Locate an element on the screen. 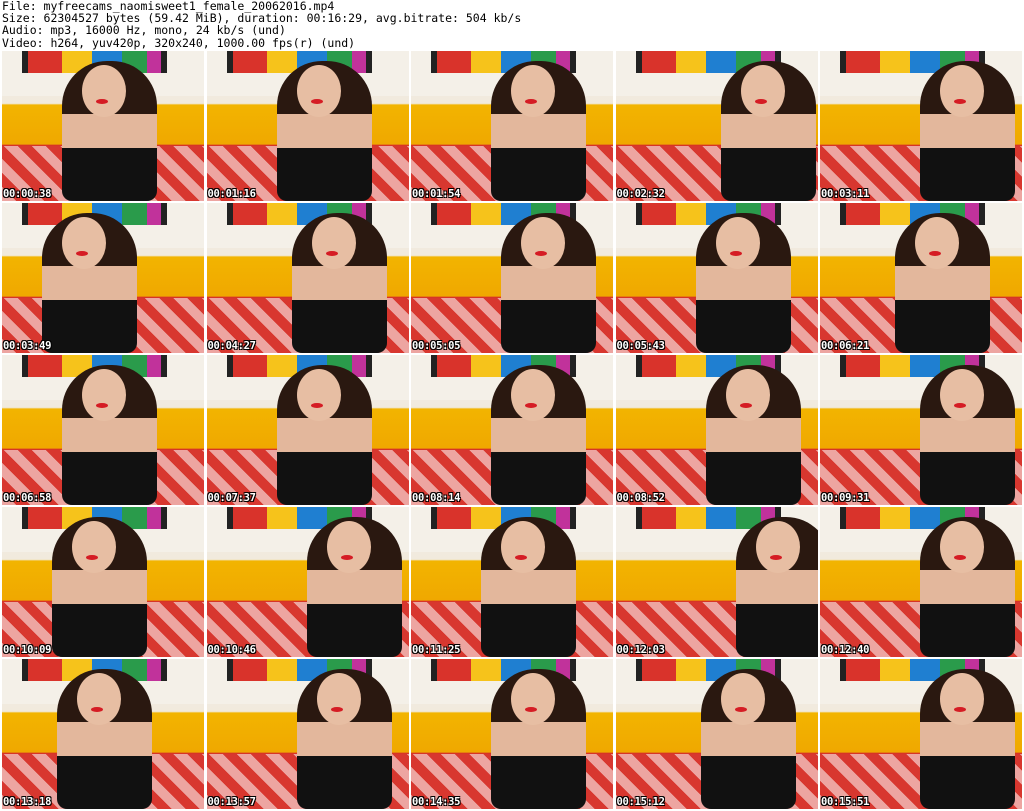 The width and height of the screenshot is (1024, 811). video-thumbnail: 00:02:32 is located at coordinates (716, 126).